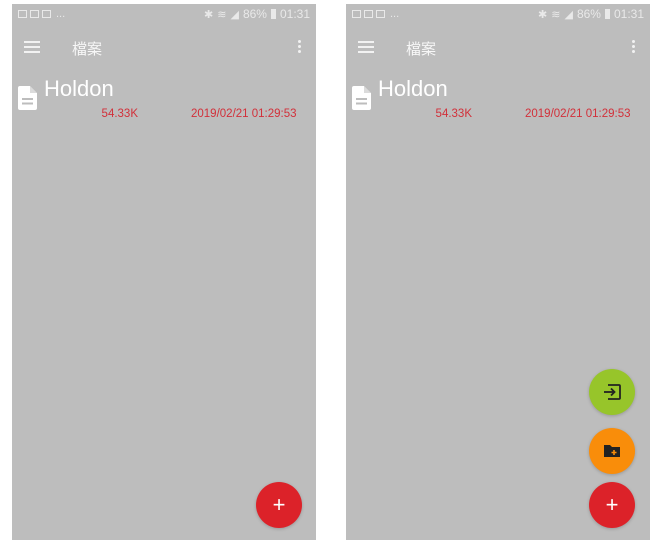 This screenshot has width=658, height=541. I want to click on new-folder-button, so click(612, 451).